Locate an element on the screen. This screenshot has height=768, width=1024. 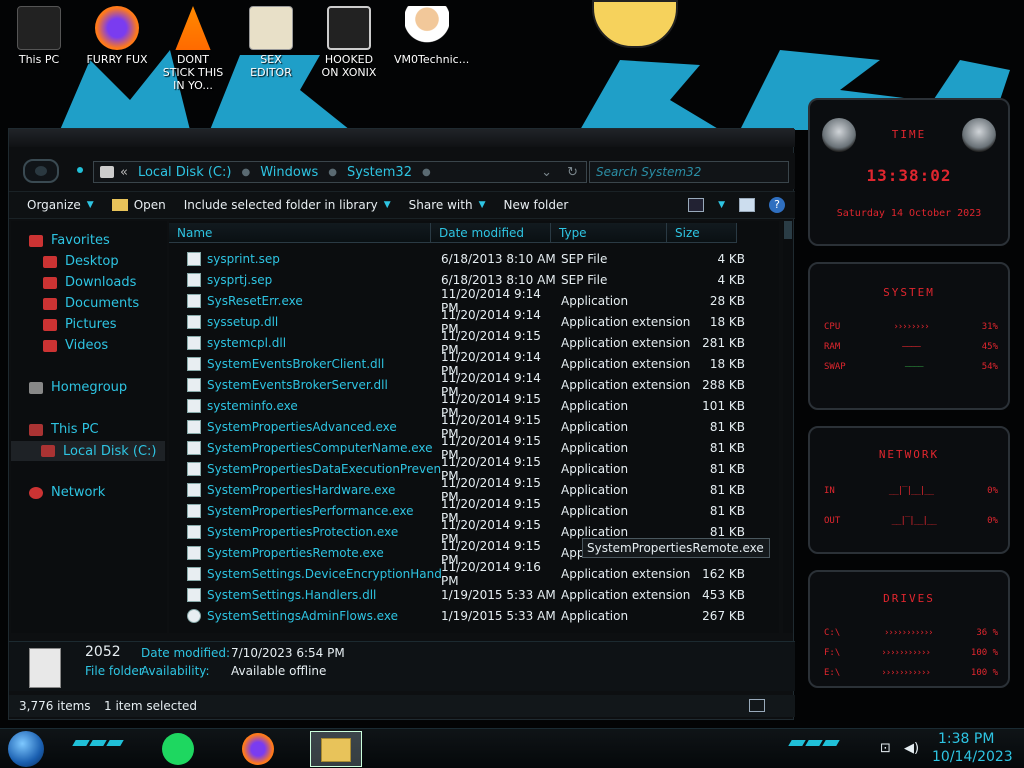
column-header-type: Type is located at coordinates (609, 233).